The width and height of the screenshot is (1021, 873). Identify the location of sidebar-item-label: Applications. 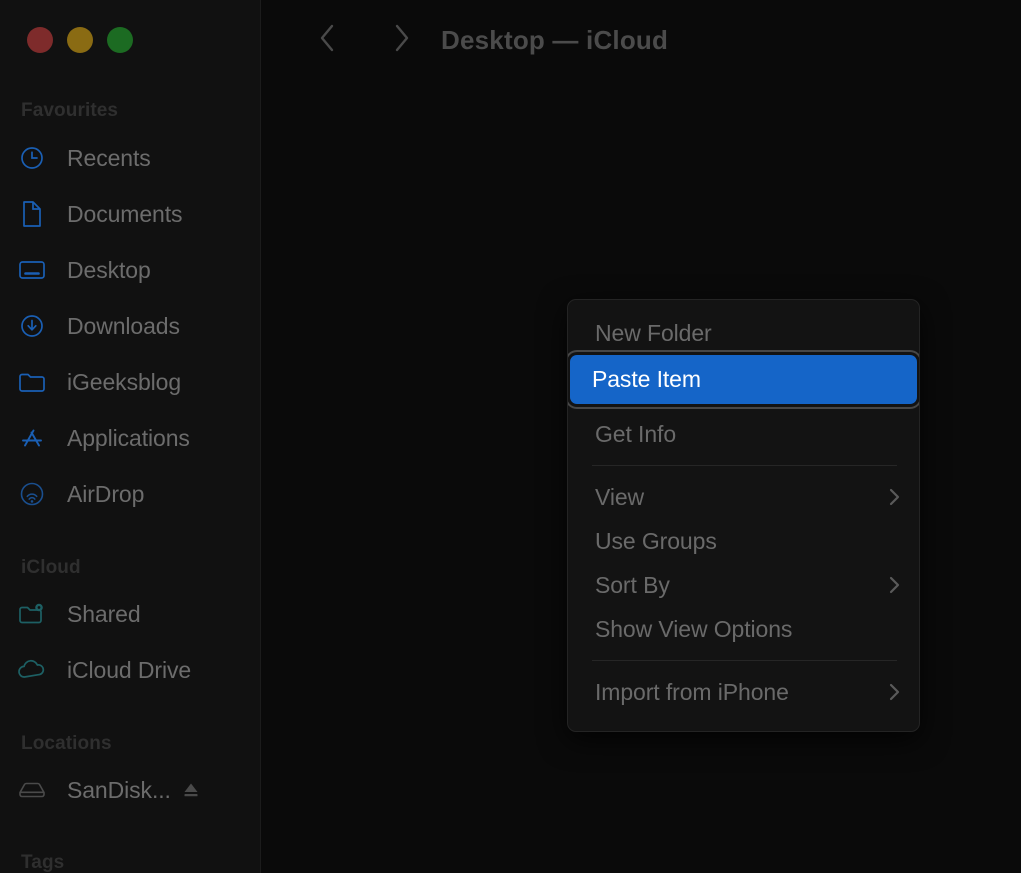
(128, 437).